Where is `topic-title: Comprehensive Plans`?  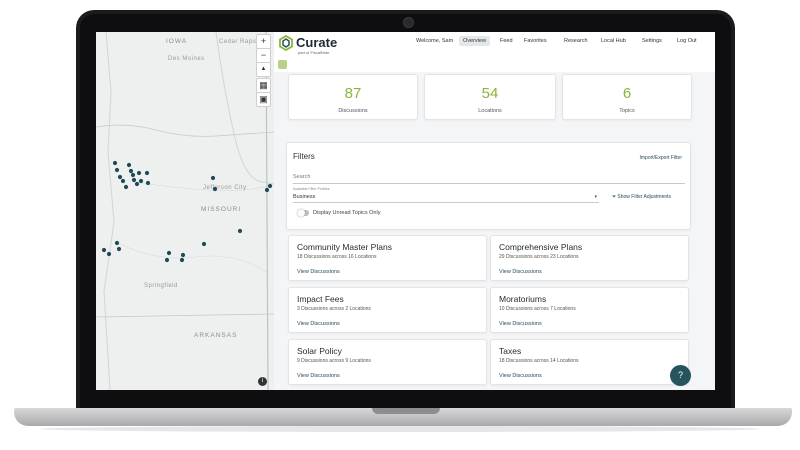
topic-title: Comprehensive Plans is located at coordinates (541, 247).